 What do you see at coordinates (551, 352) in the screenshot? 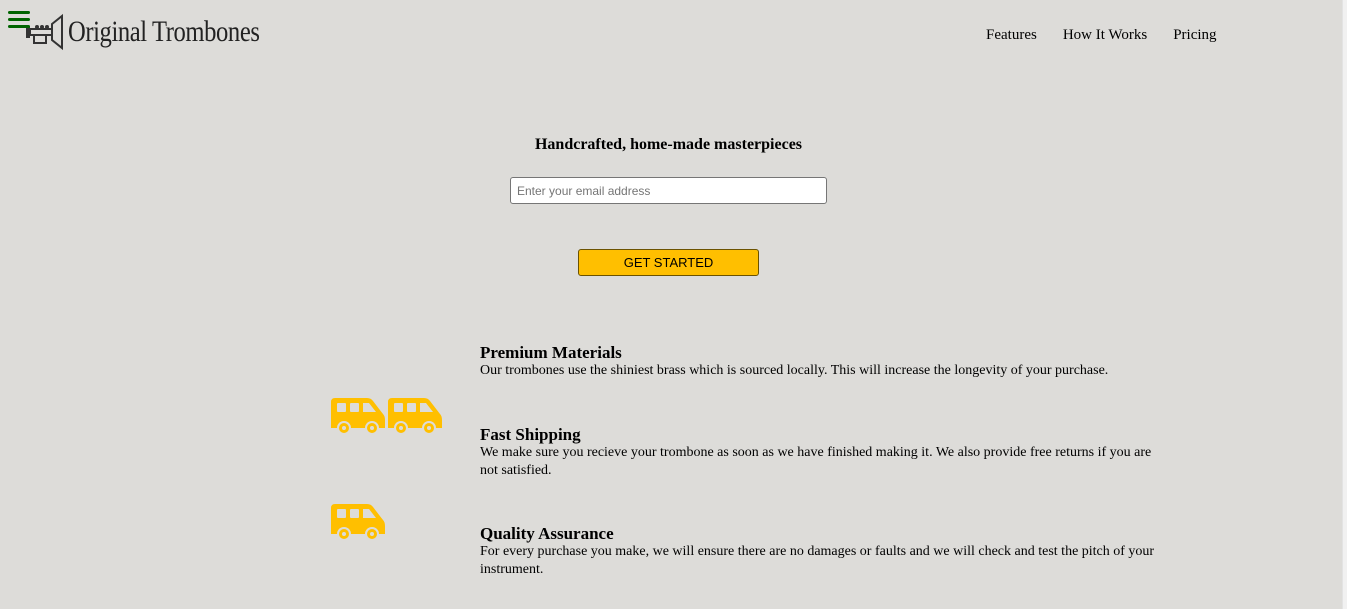
I see `feature-title: Premium Materials` at bounding box center [551, 352].